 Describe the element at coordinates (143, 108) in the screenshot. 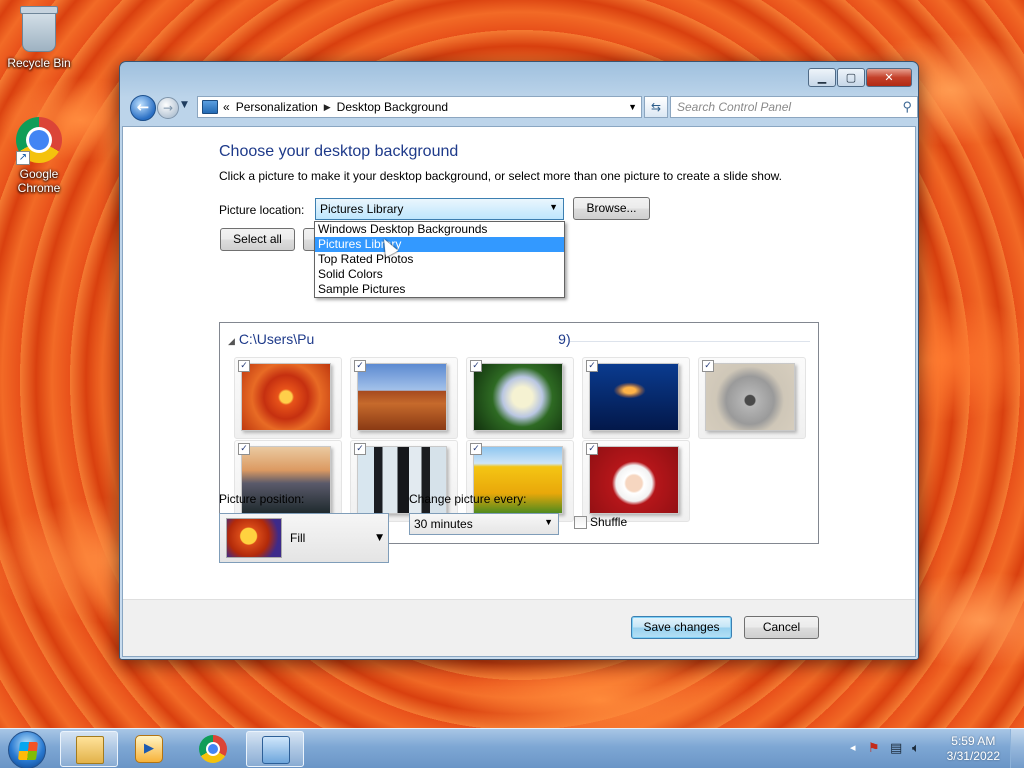

I see `back-button: ←` at that location.